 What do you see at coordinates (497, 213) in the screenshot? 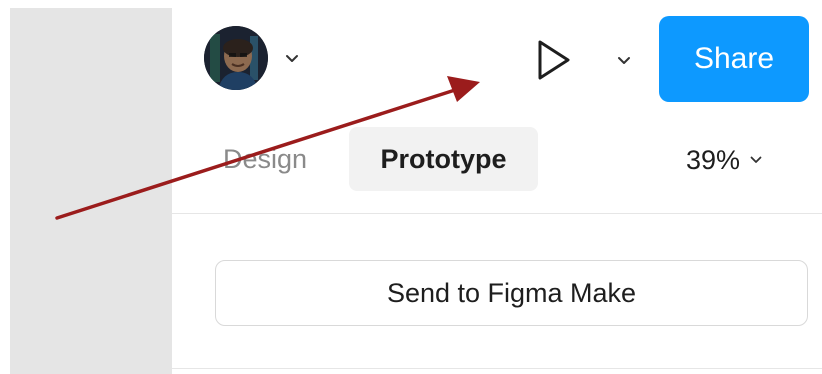
I see `panel-divider` at bounding box center [497, 213].